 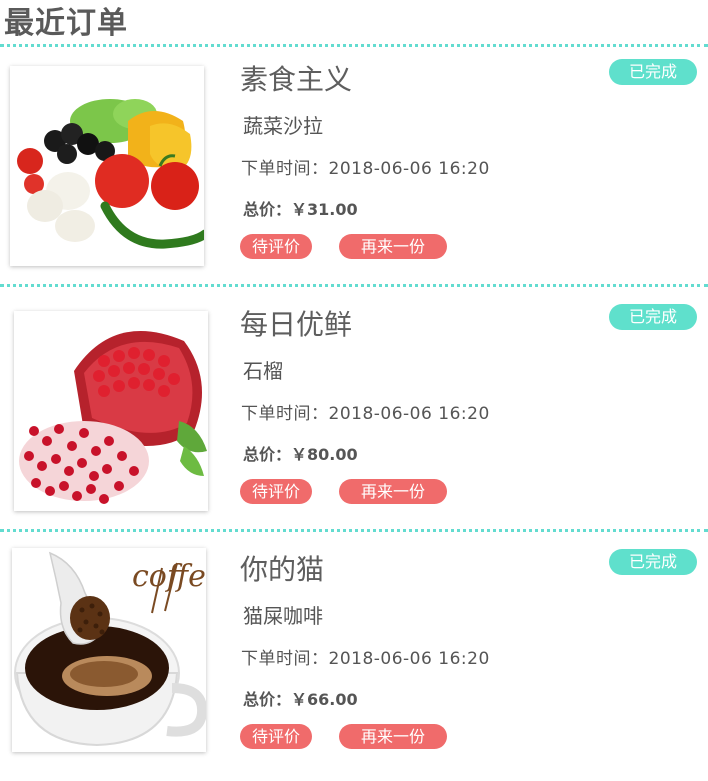 I want to click on total-price: 总价：￥66.00, so click(x=300, y=698).